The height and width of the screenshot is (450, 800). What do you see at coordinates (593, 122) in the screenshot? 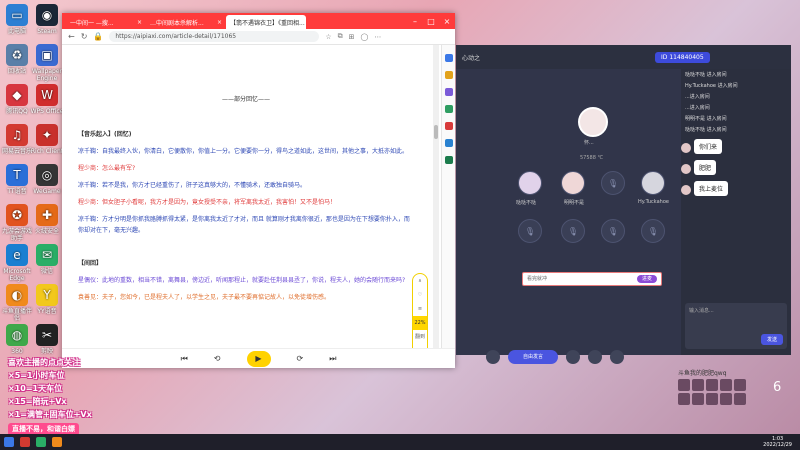
I see `host-avatar` at bounding box center [593, 122].